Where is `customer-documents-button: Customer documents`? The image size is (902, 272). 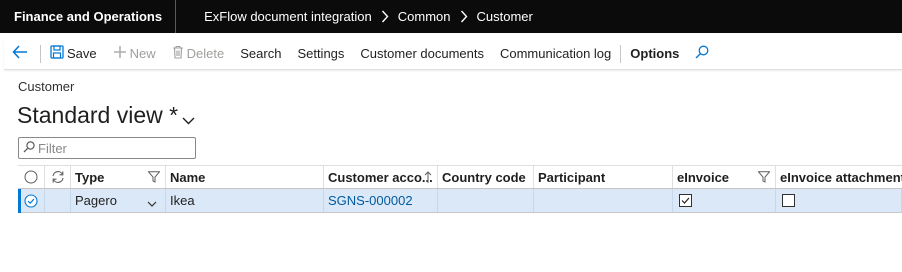
customer-documents-button: Customer documents is located at coordinates (422, 54).